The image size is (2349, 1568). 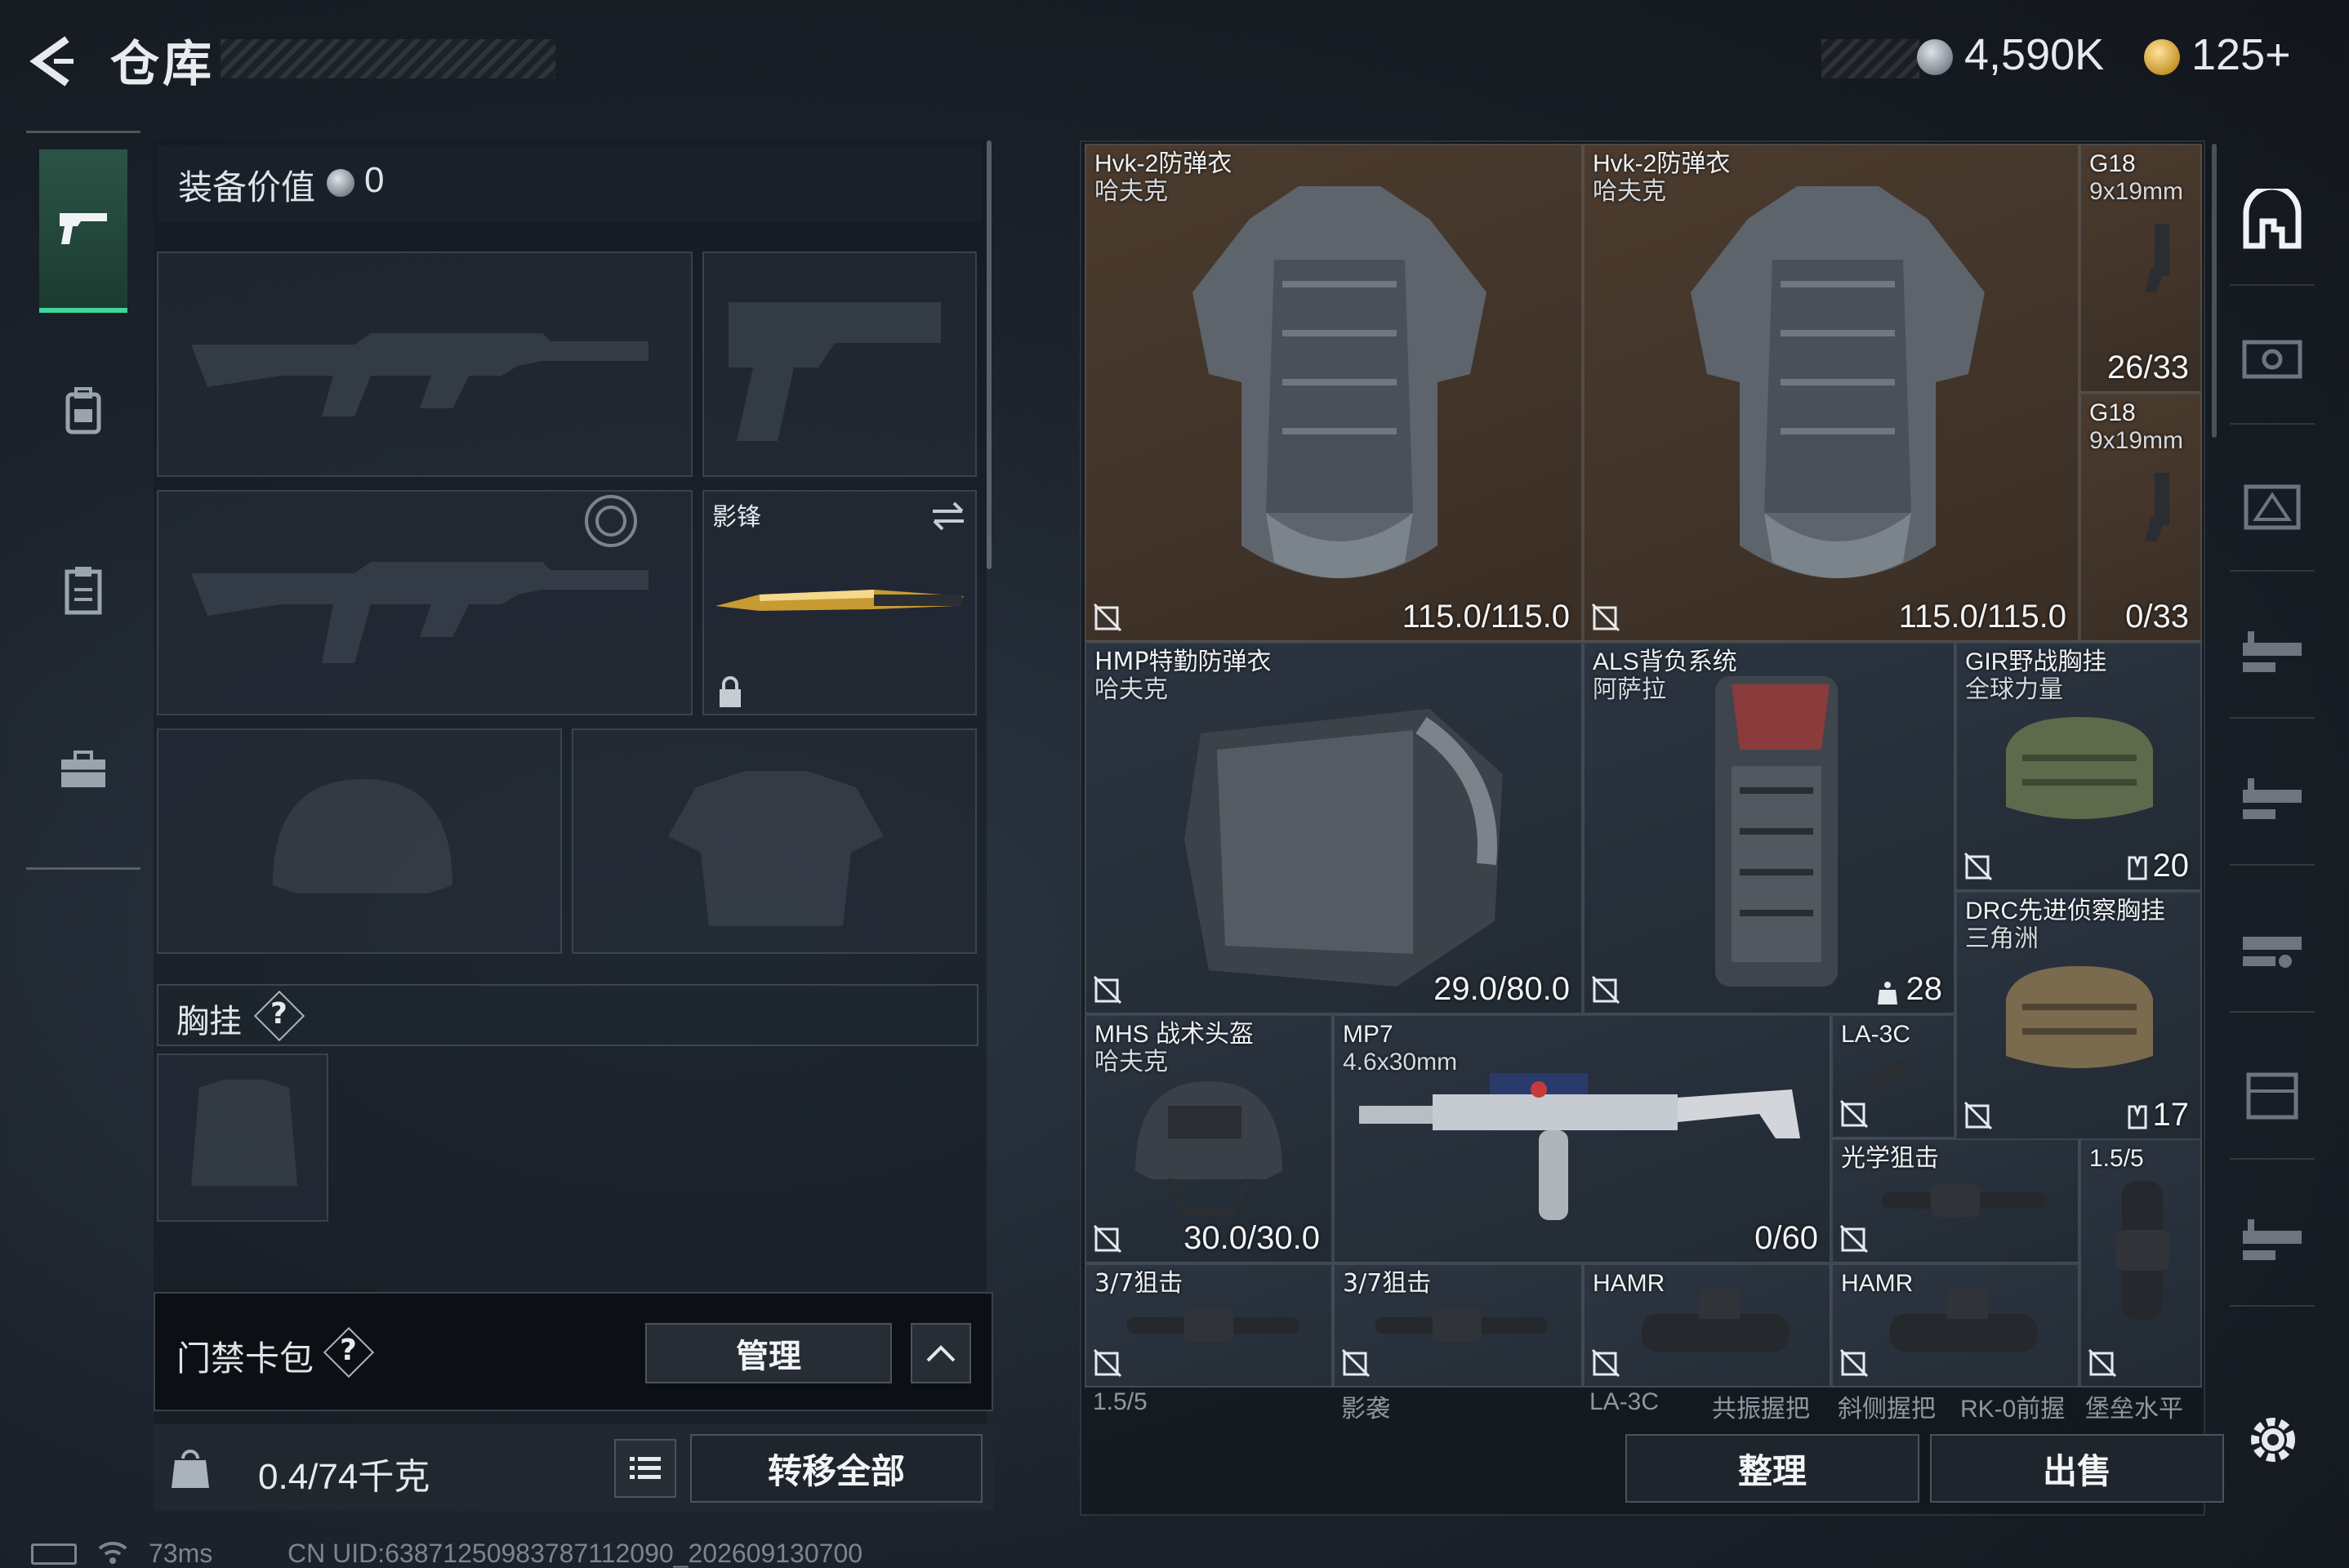 I want to click on title-decoration, so click(x=388, y=58).